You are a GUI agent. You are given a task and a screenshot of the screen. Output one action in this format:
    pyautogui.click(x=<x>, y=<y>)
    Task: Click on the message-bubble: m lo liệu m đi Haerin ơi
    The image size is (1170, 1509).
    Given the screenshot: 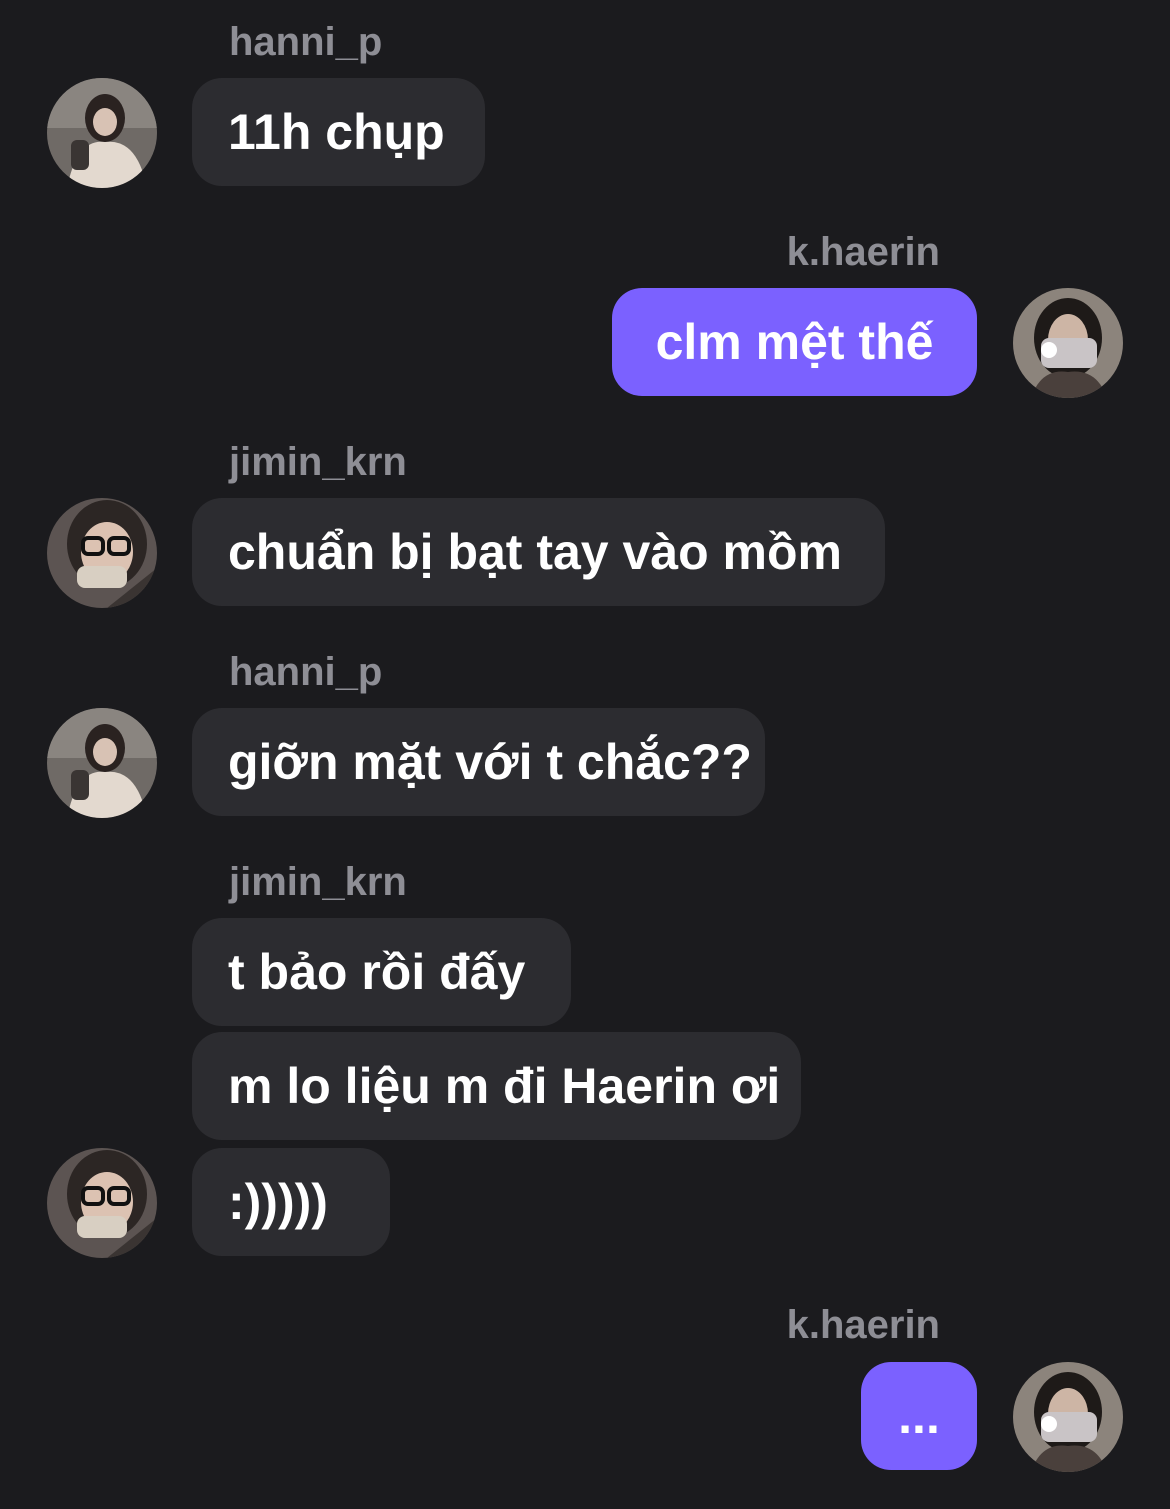 What is the action you would take?
    pyautogui.click(x=496, y=1086)
    